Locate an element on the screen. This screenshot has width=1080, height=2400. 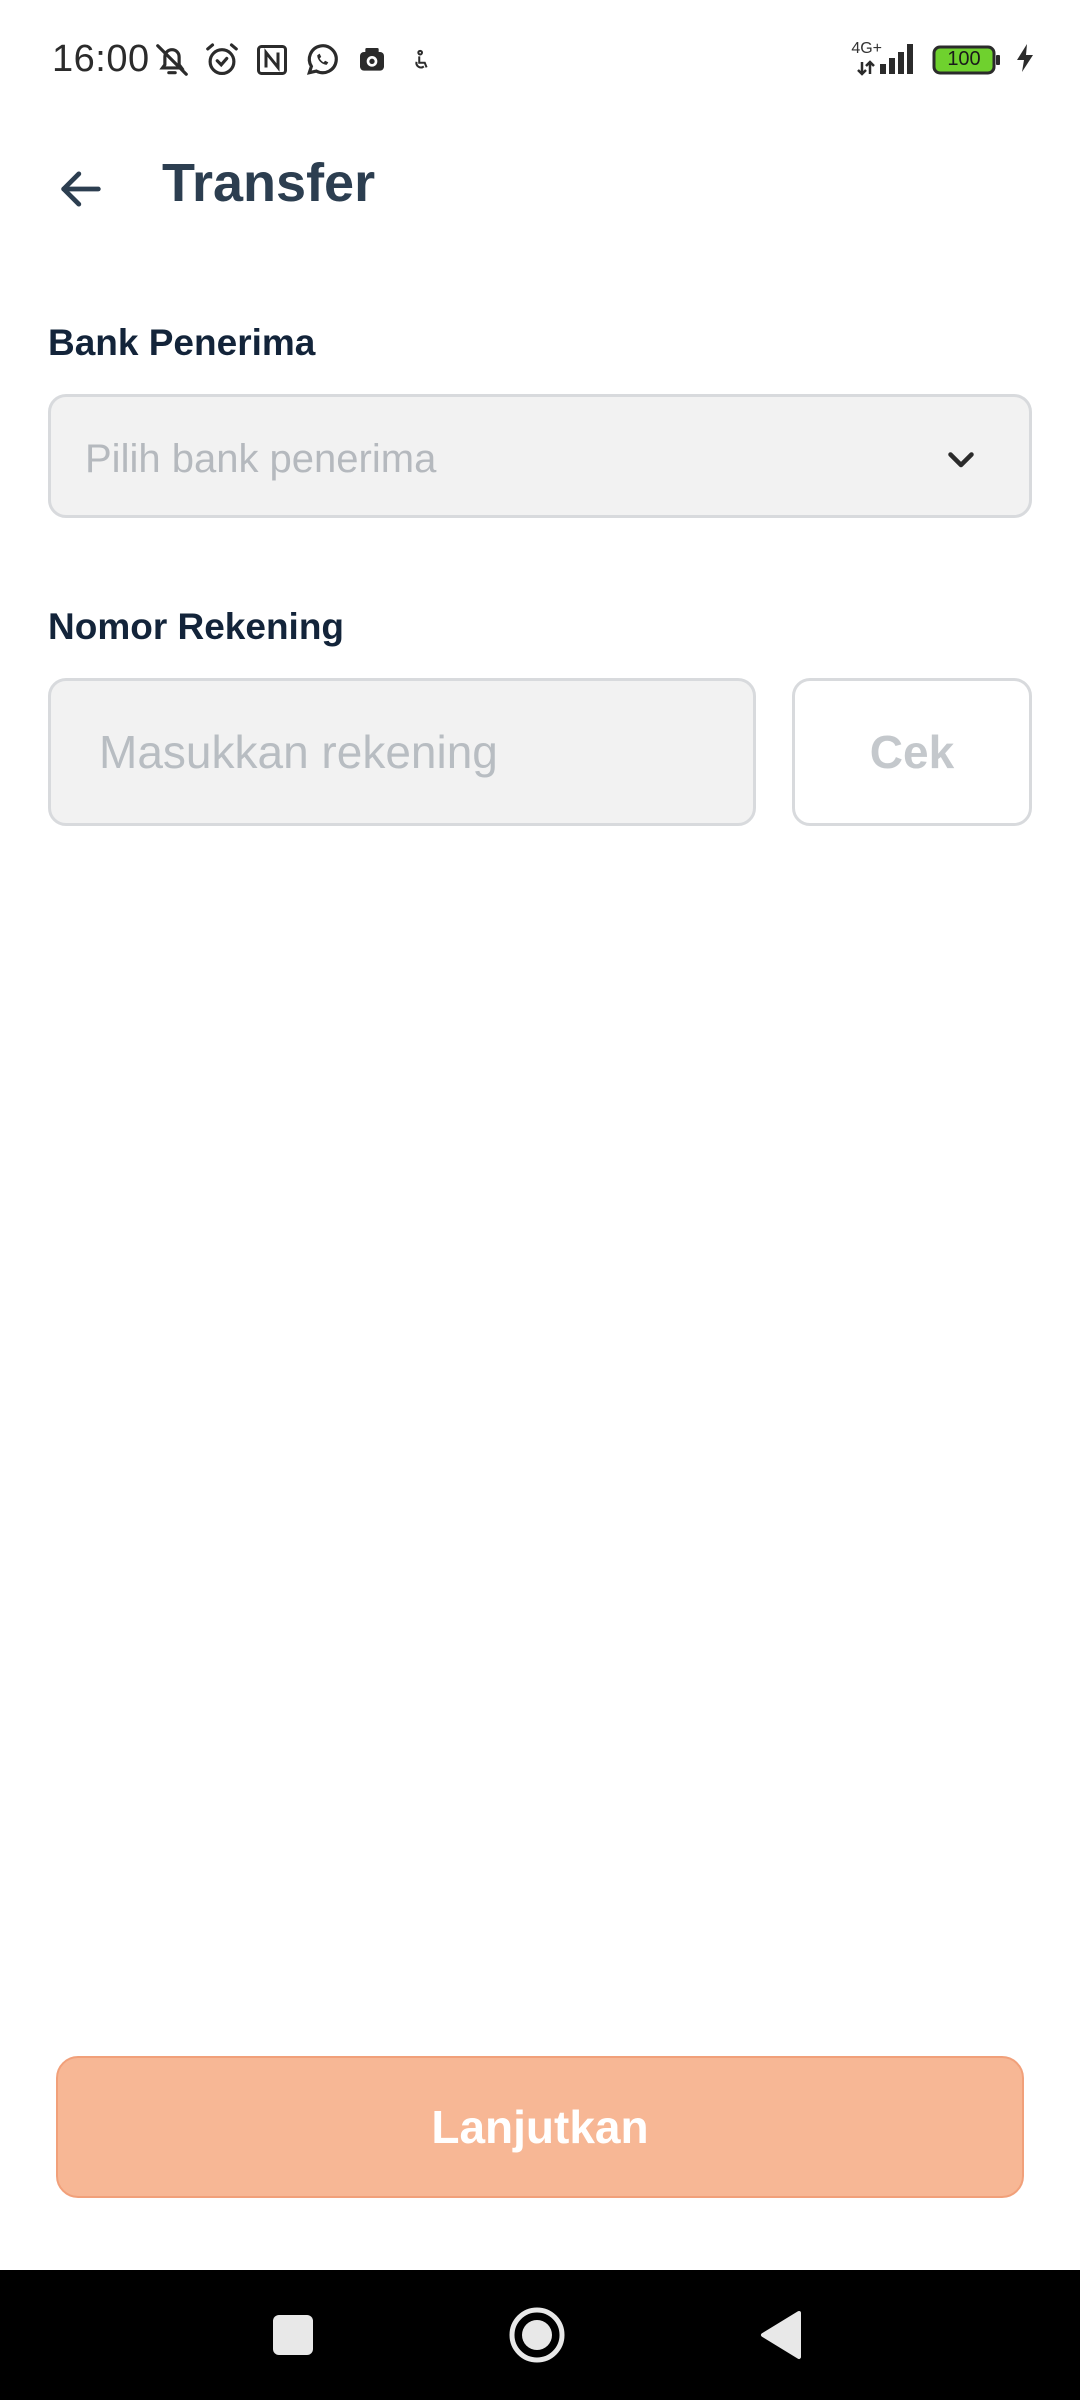
bank-select: Pilih bank penerima is located at coordinates (540, 456).